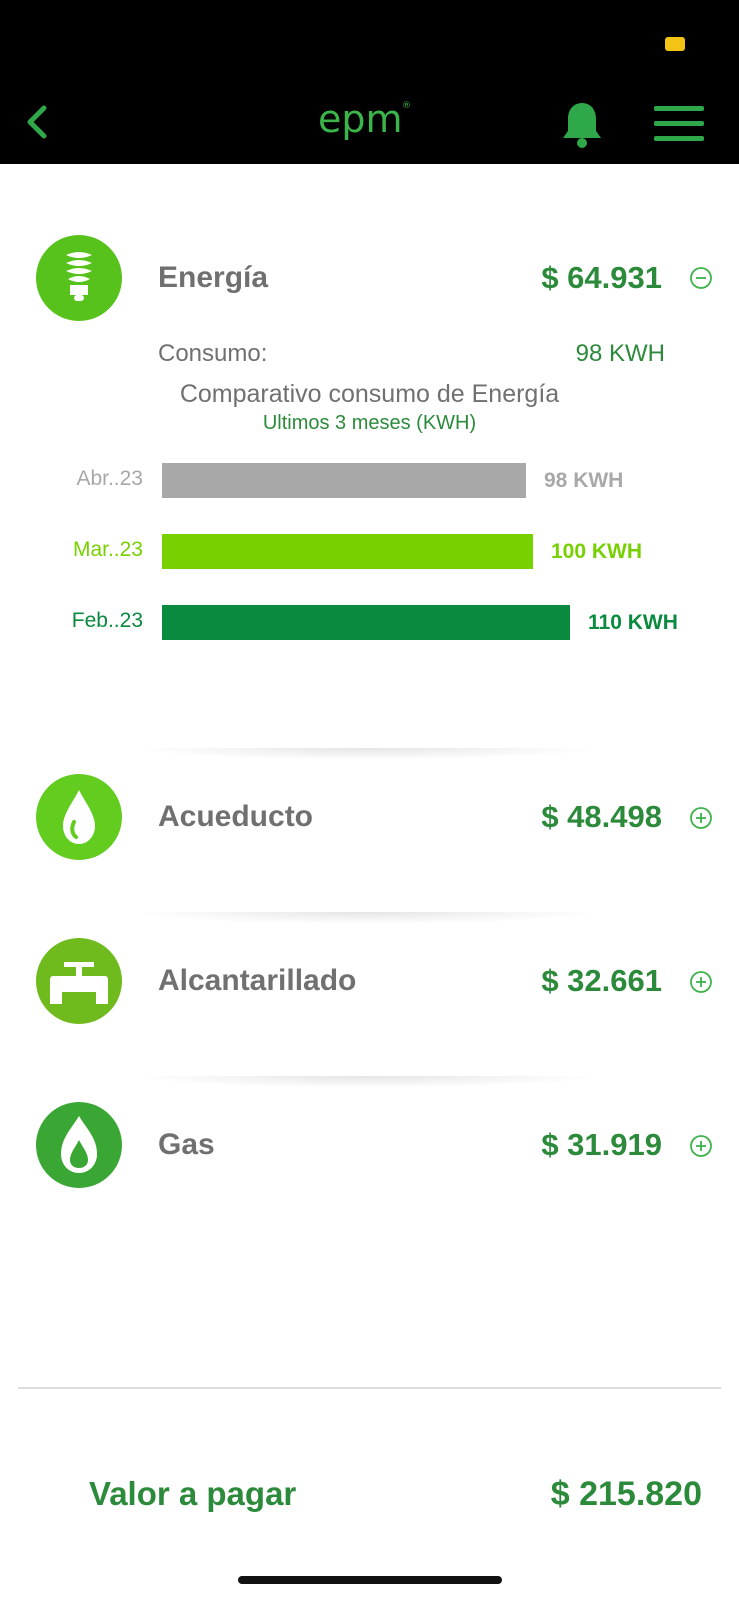 The height and width of the screenshot is (1600, 739). What do you see at coordinates (601, 980) in the screenshot?
I see `service-amount: $ 32.661` at bounding box center [601, 980].